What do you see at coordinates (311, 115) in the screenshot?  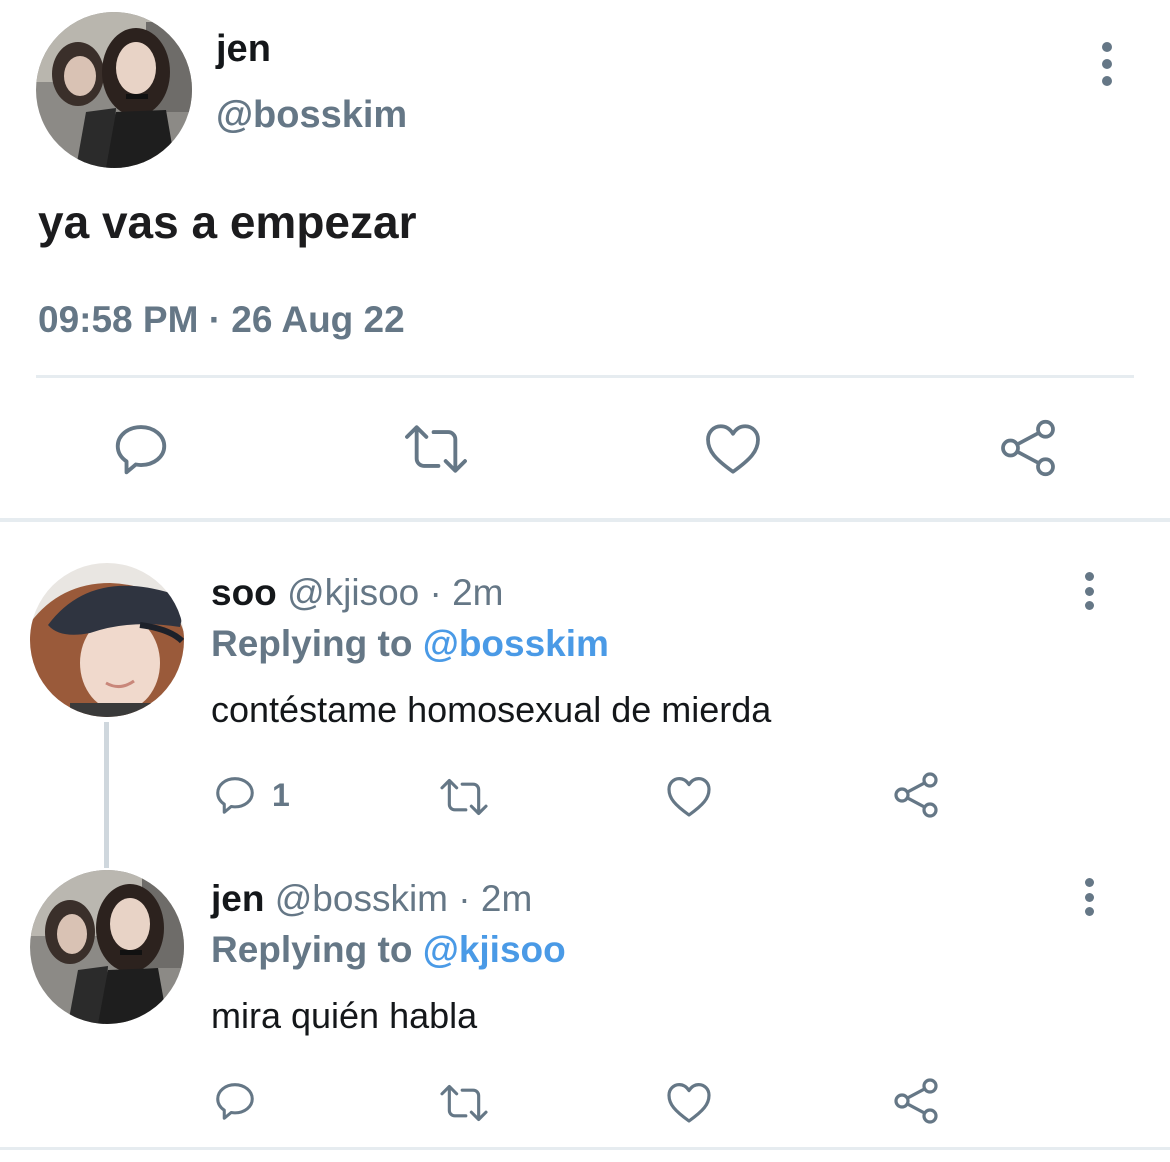 I see `author-handle: @bosskim` at bounding box center [311, 115].